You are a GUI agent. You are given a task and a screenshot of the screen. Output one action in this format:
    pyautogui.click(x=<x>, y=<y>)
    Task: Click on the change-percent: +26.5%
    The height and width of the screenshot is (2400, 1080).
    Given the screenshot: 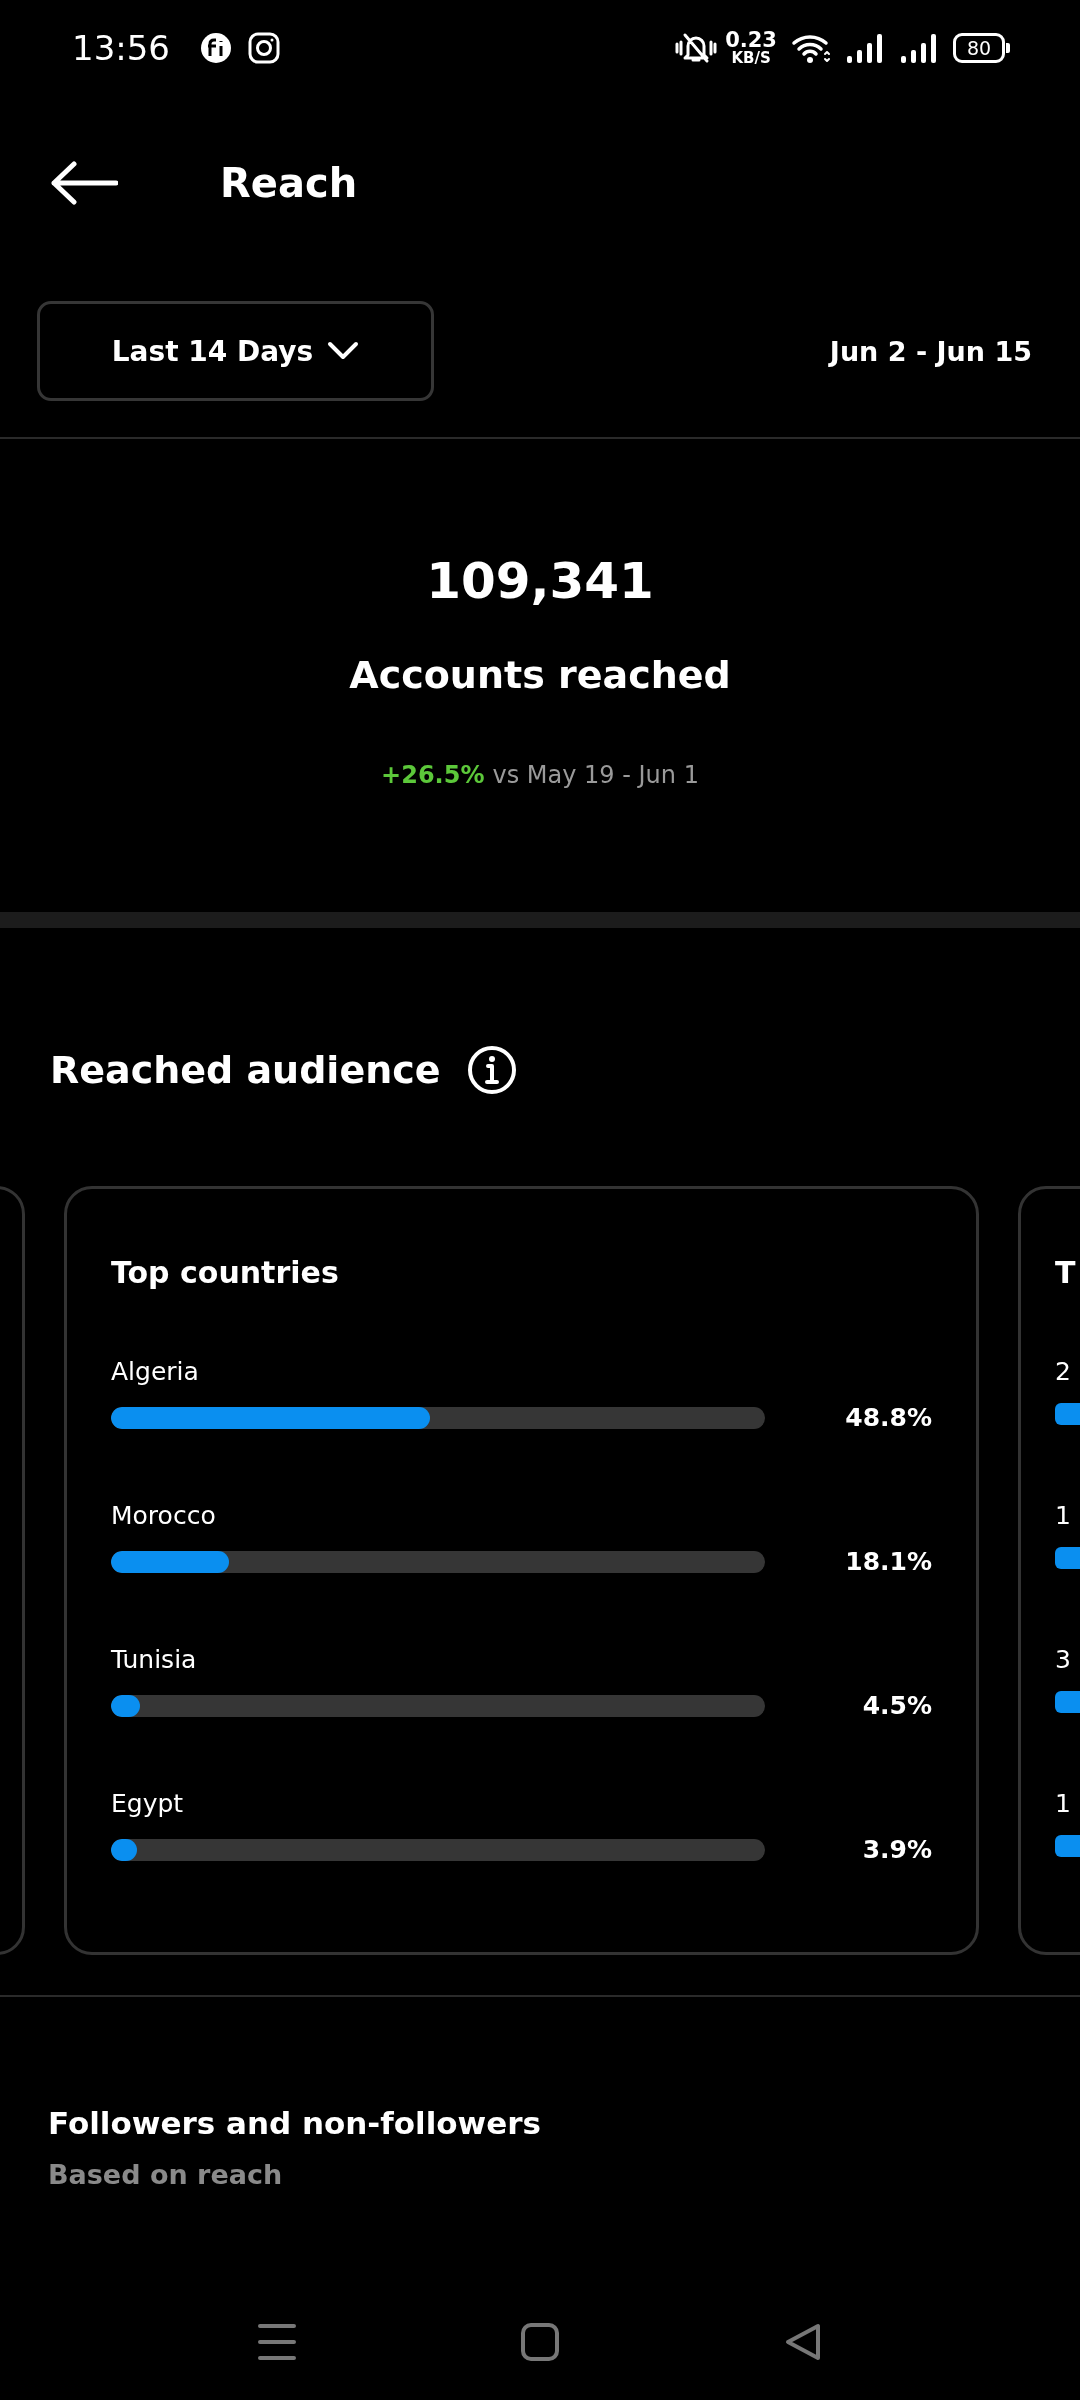 What is the action you would take?
    pyautogui.click(x=433, y=775)
    